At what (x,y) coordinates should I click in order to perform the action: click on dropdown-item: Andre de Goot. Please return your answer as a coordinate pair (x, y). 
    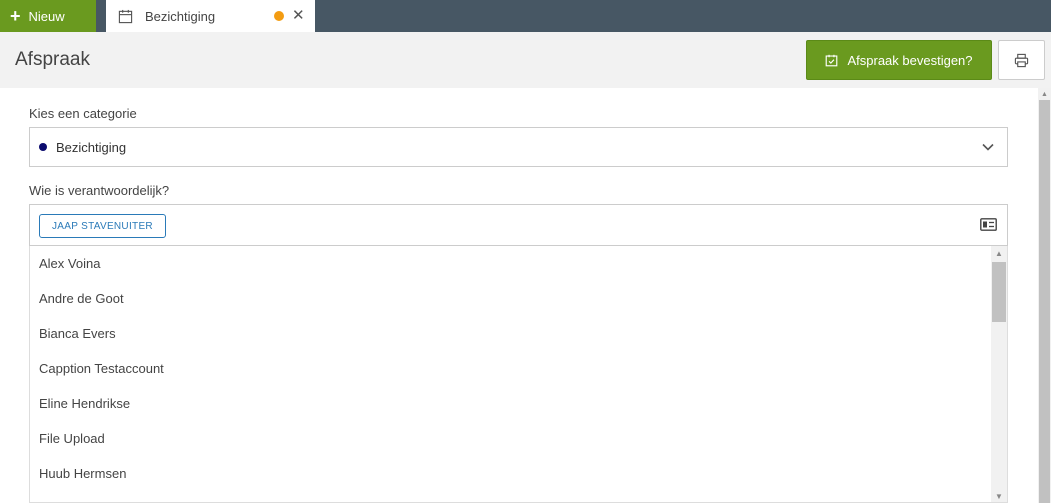
    Looking at the image, I should click on (518, 298).